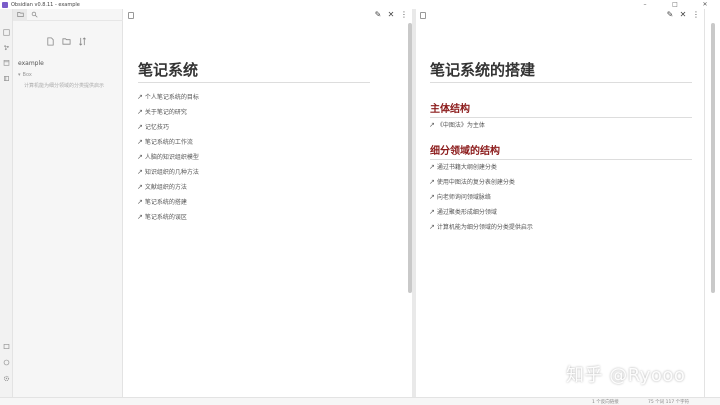 This screenshot has width=720, height=405. What do you see at coordinates (254, 71) in the screenshot?
I see `note-title: 笔记系统` at bounding box center [254, 71].